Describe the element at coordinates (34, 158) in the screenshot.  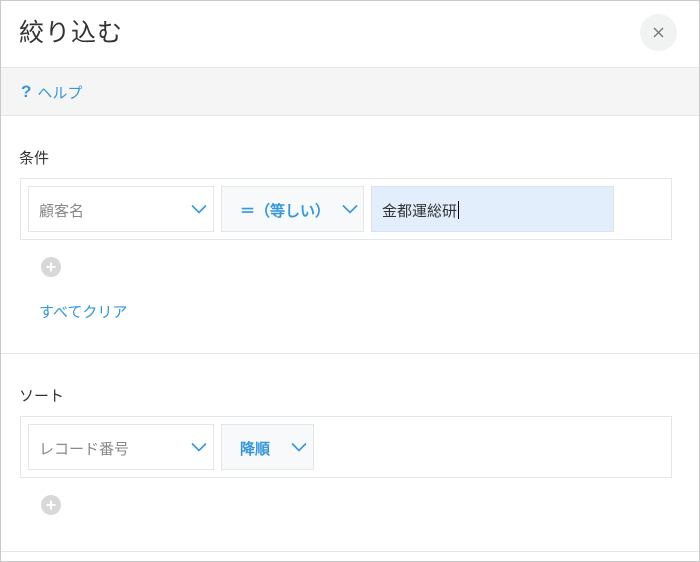
I see `conditions-label: 条件` at that location.